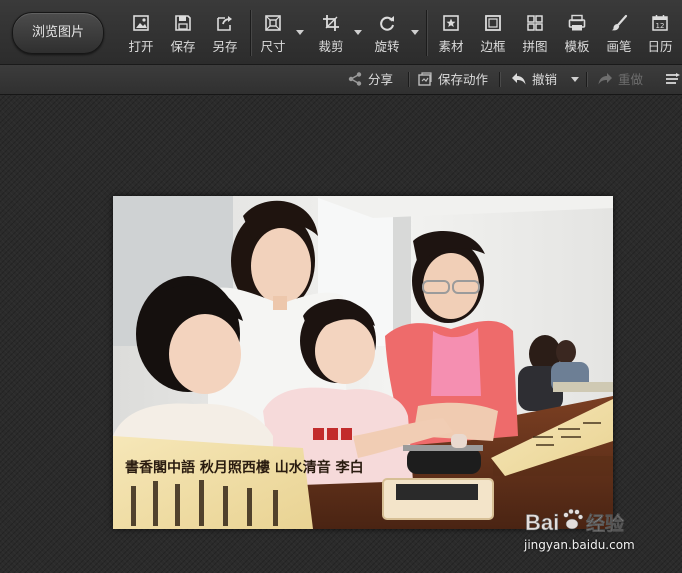  What do you see at coordinates (300, 32) in the screenshot?
I see `size-dropdown-chevron-icon` at bounding box center [300, 32].